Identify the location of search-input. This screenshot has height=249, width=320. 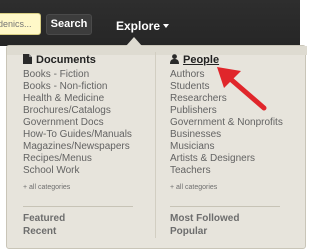
(20, 24).